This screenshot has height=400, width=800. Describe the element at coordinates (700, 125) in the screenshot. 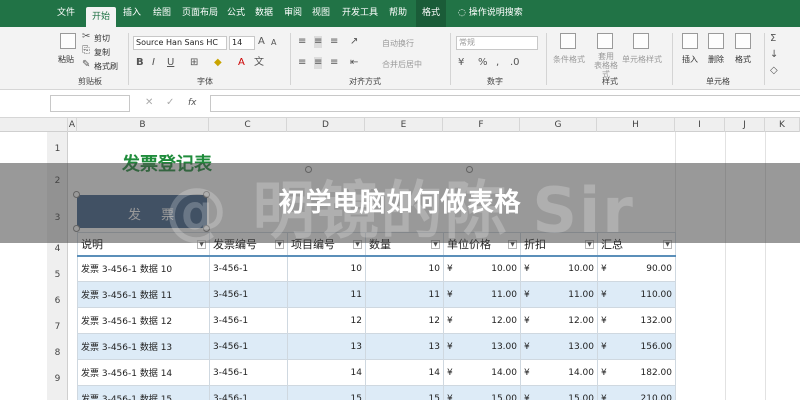

I see `column-header-i: I` at that location.